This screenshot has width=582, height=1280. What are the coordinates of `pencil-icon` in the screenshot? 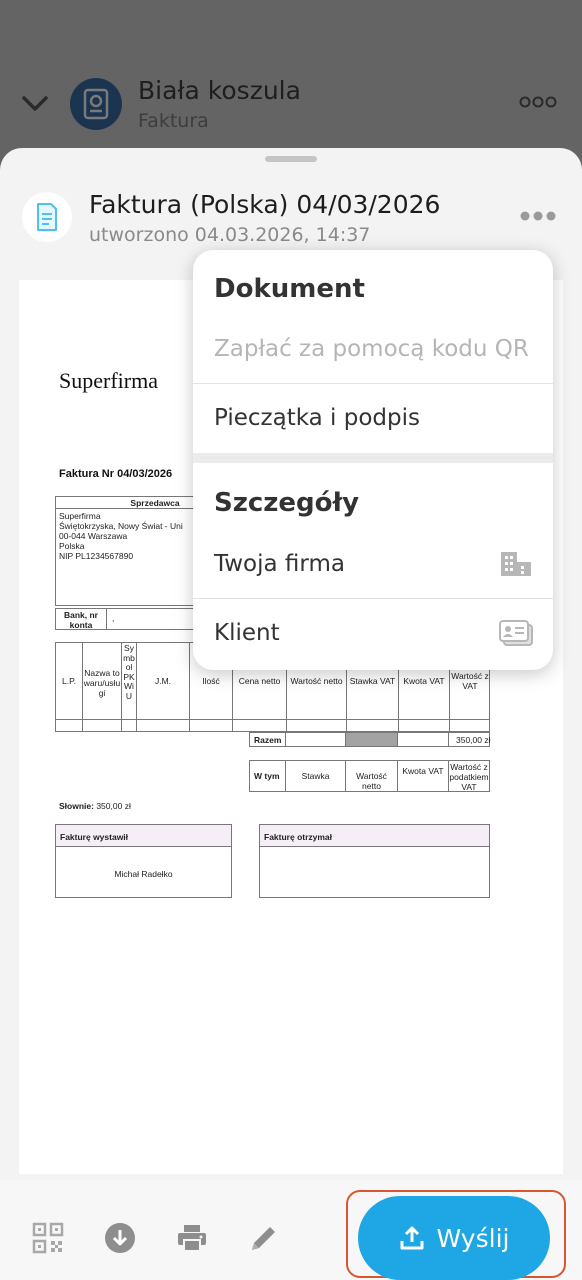 It's located at (263, 1238).